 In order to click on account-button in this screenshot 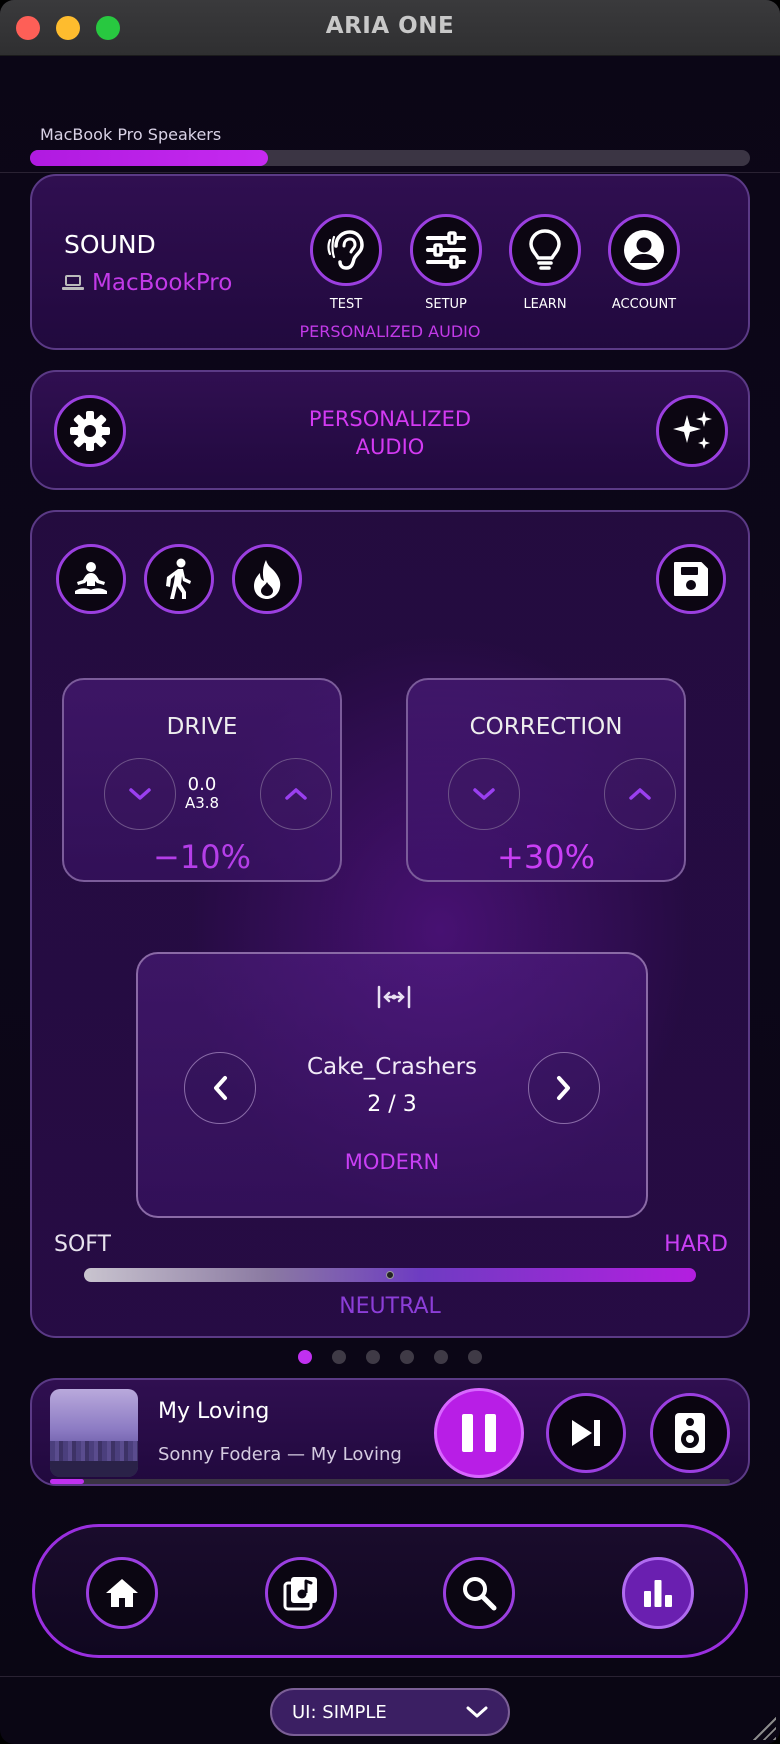, I will do `click(644, 250)`.